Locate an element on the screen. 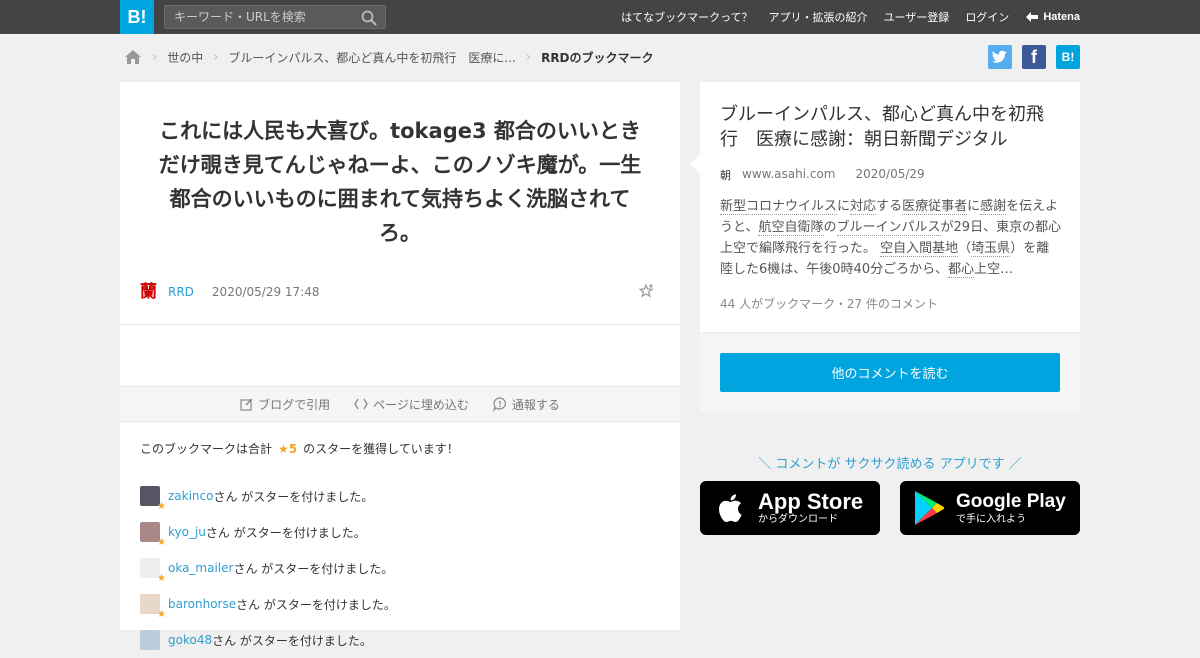 The width and height of the screenshot is (1200, 658). nav-login: ログイン is located at coordinates (987, 17).